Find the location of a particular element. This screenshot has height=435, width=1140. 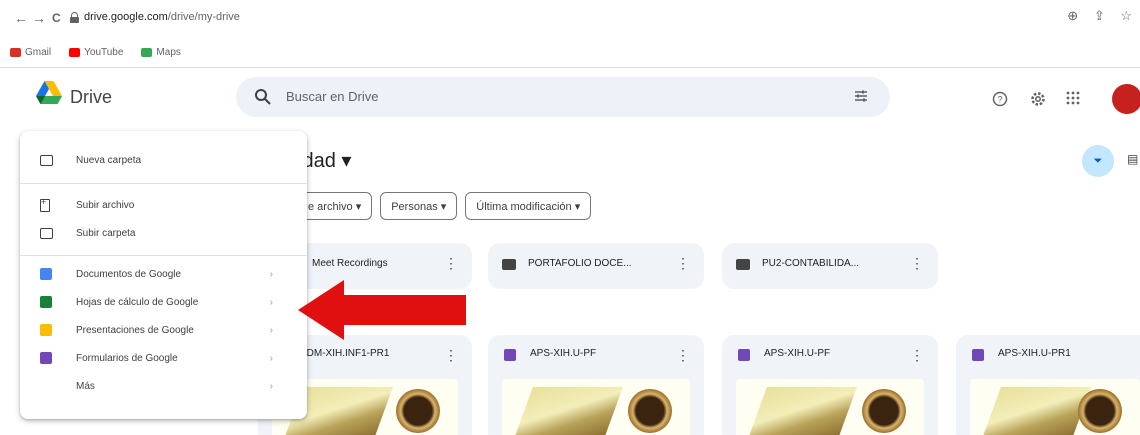

upload-file-icon is located at coordinates (45, 204).